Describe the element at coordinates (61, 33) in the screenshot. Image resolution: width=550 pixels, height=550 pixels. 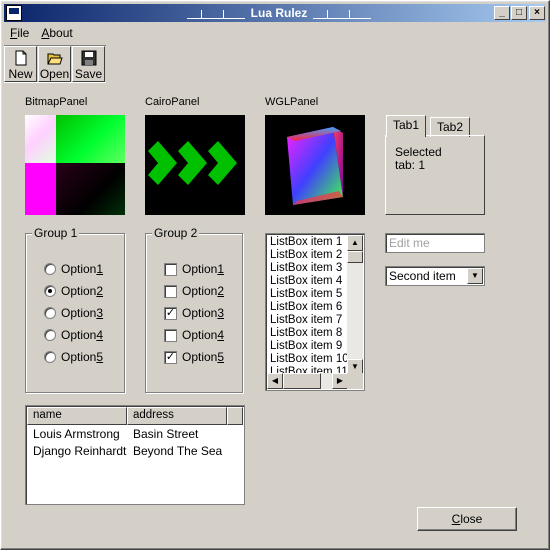
I see `menu-about-label: bout` at that location.